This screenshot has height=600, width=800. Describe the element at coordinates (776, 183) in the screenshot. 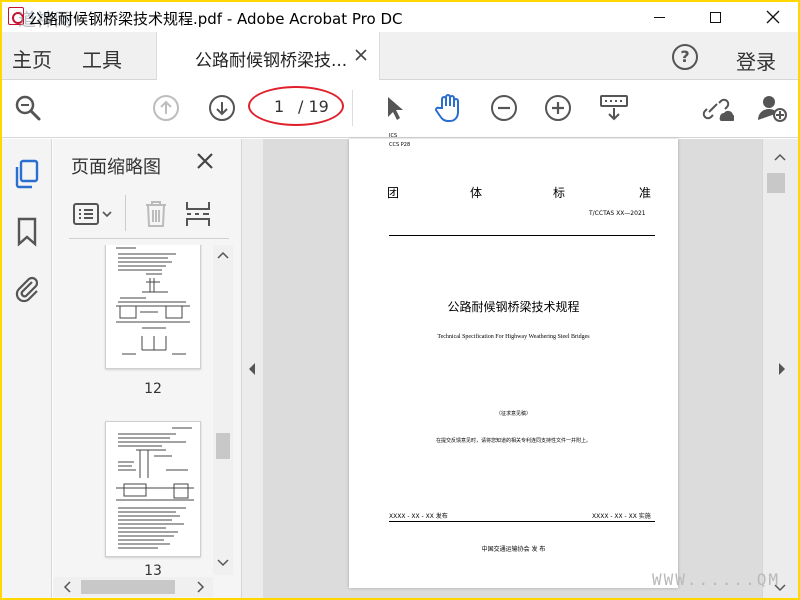

I see `doc-scroll-thumb` at that location.